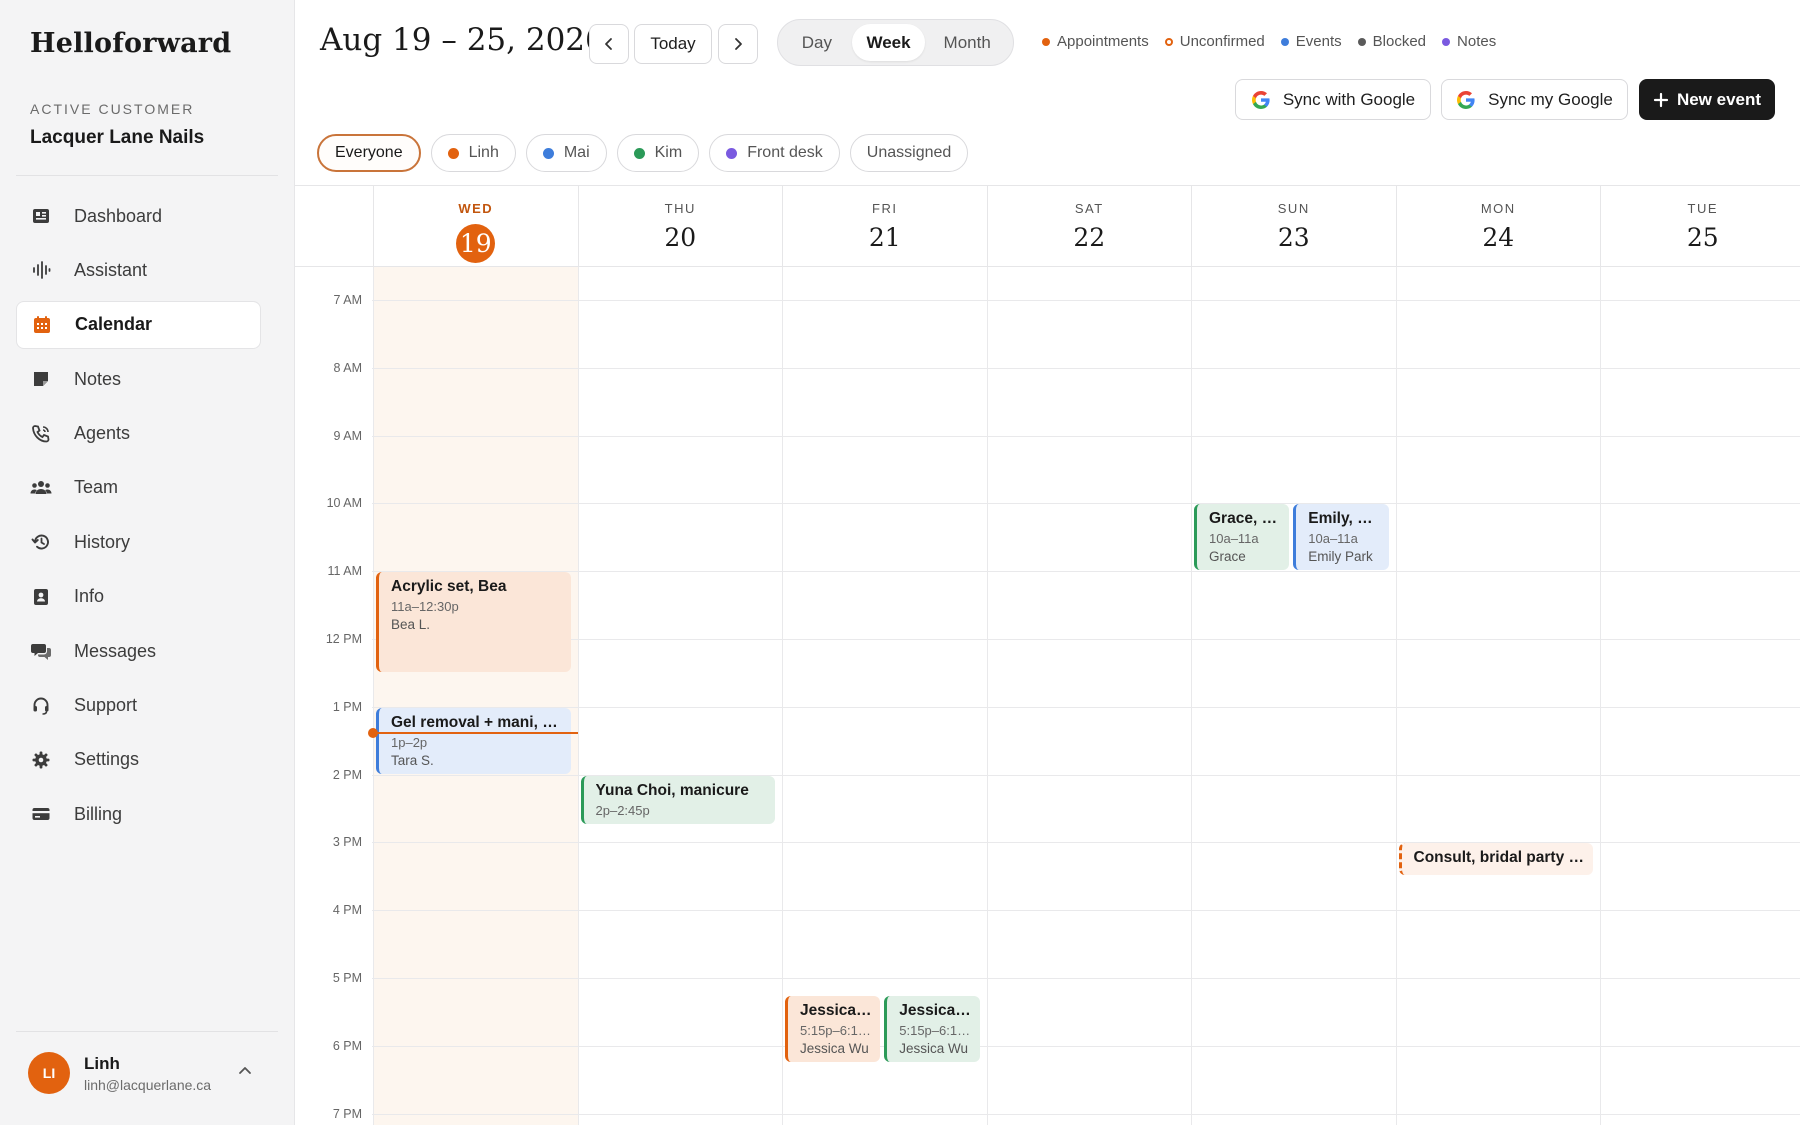 The image size is (1800, 1125). I want to click on event-title: Acrylic set, Bea, so click(449, 587).